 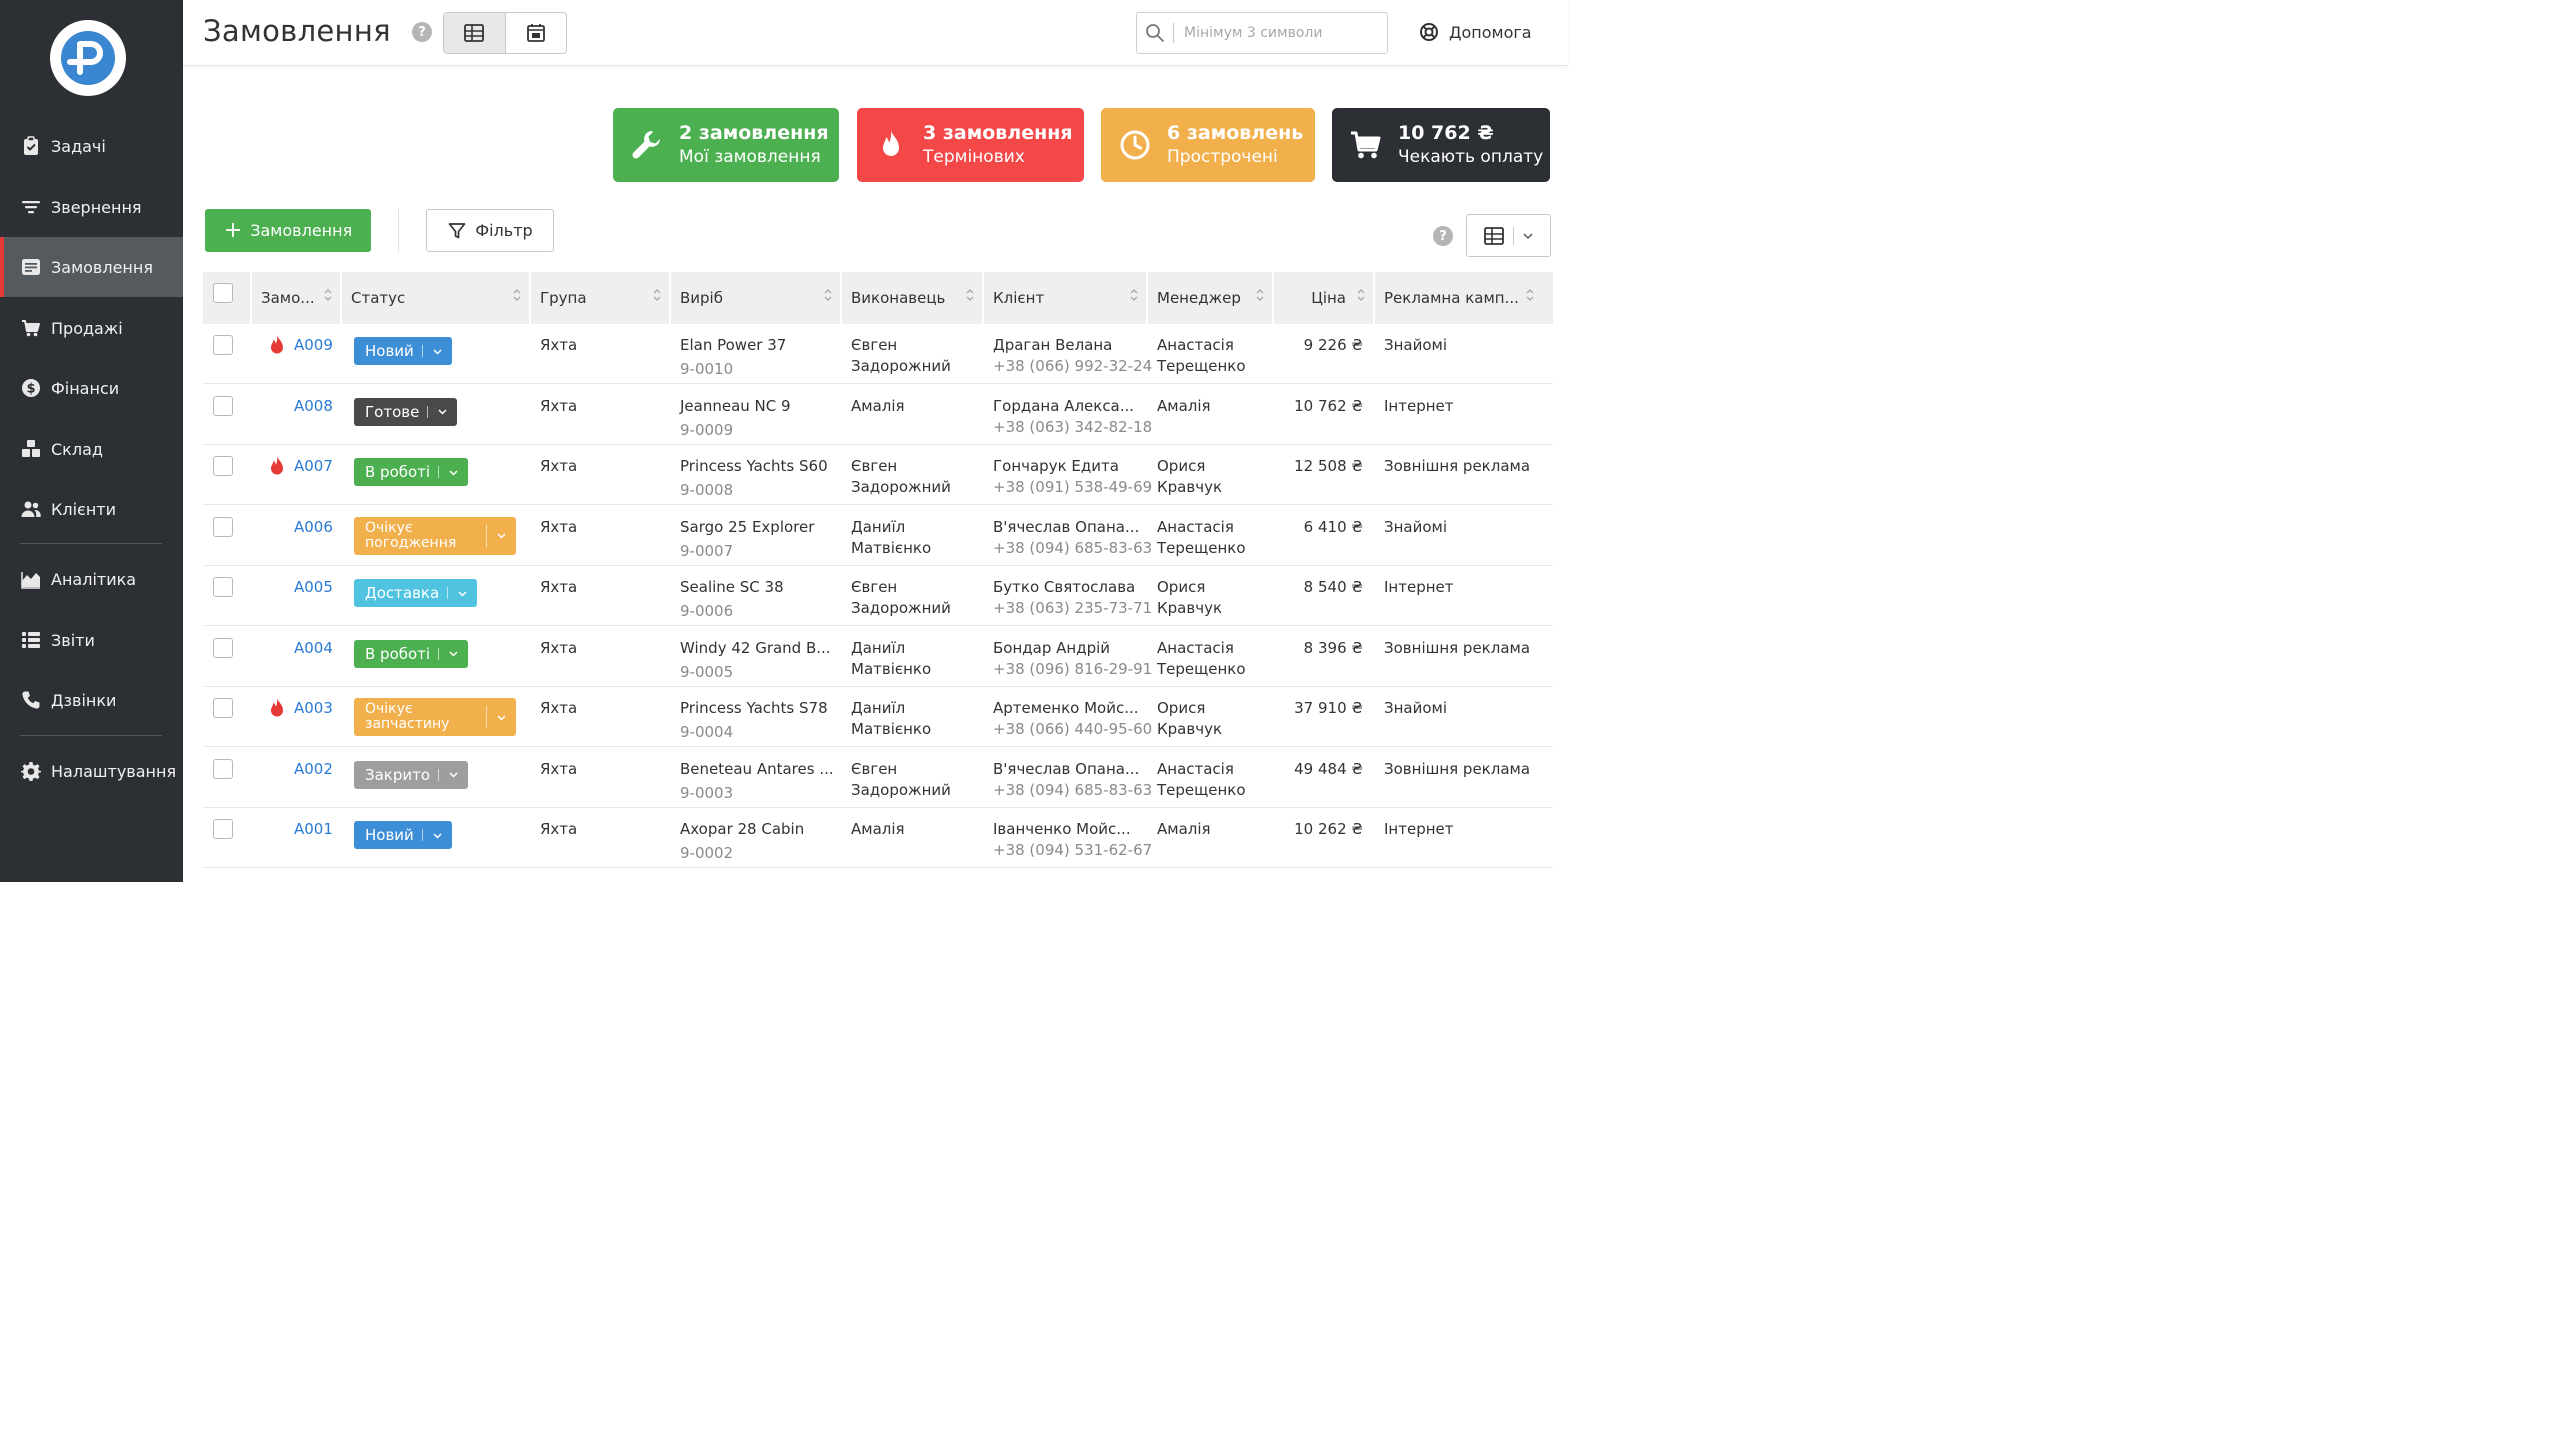 I want to click on help-link: Допомога, so click(x=1475, y=32).